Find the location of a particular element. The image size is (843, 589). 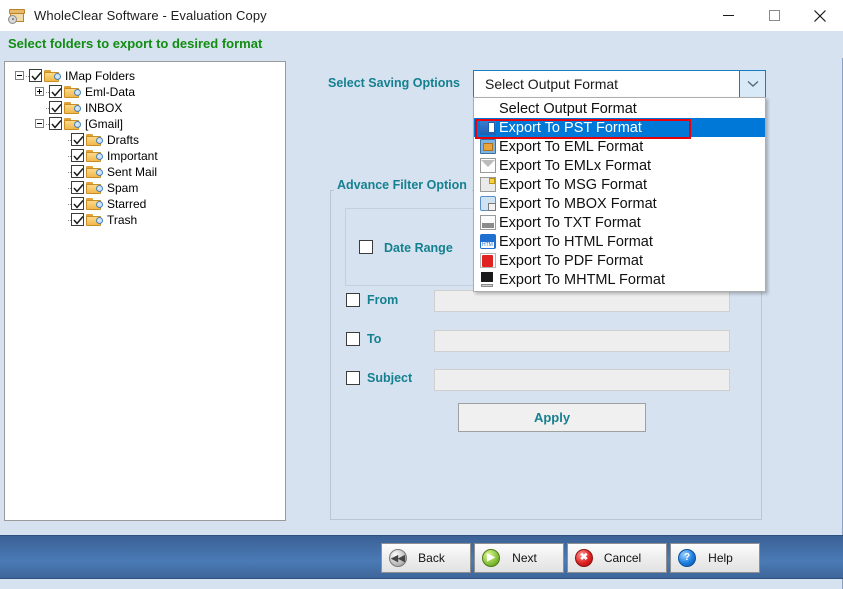

expand-icon is located at coordinates (39, 91).